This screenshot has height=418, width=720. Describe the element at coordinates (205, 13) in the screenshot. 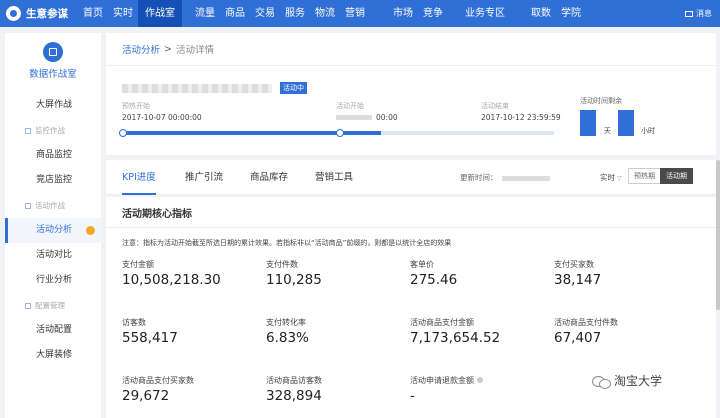

I see `nav-item: 流量` at that location.